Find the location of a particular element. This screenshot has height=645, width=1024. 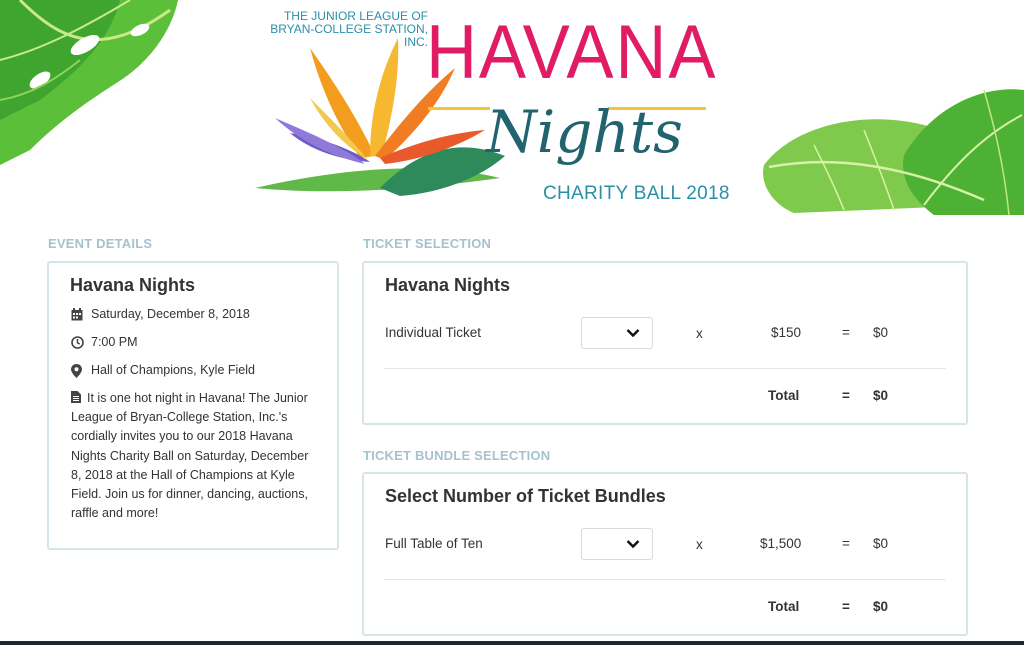

bundle-multiply-sign: x is located at coordinates (699, 544).